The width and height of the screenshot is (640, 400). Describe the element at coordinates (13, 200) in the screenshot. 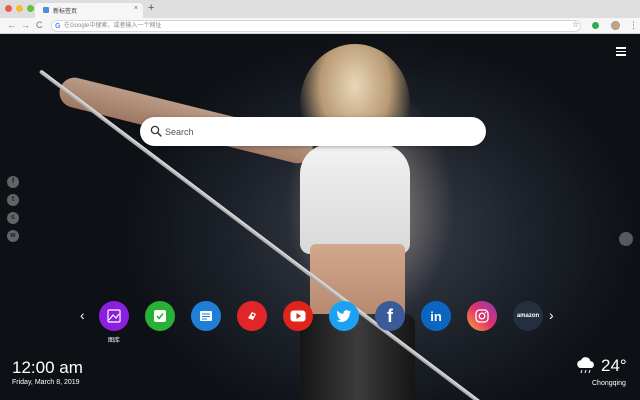

I see `twitter-side-icon: t` at that location.